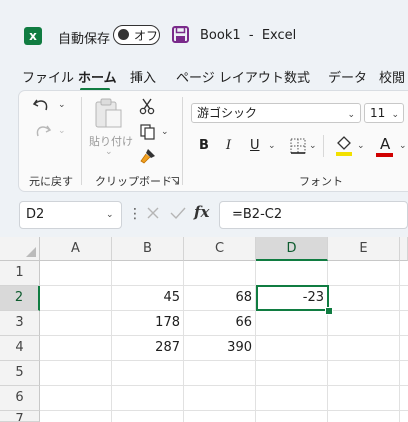 This screenshot has height=422, width=408. I want to click on cell-d7, so click(292, 416).